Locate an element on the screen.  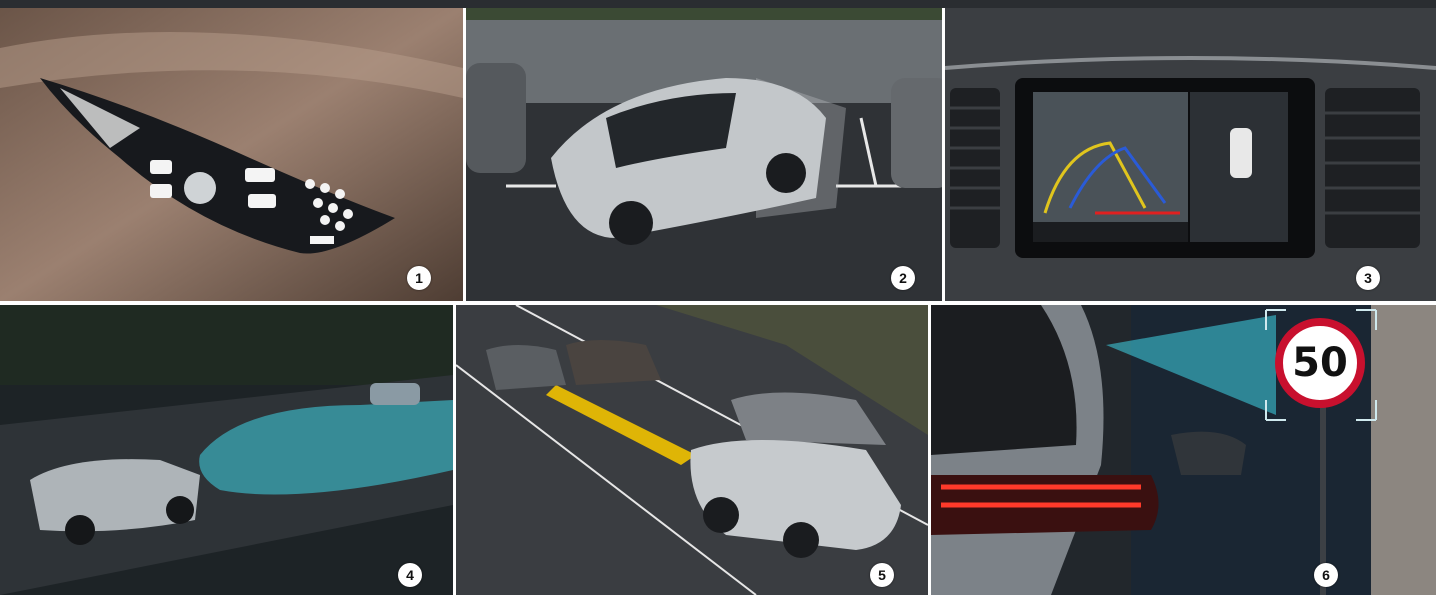
panel-number-badge: 5 is located at coordinates (882, 575).